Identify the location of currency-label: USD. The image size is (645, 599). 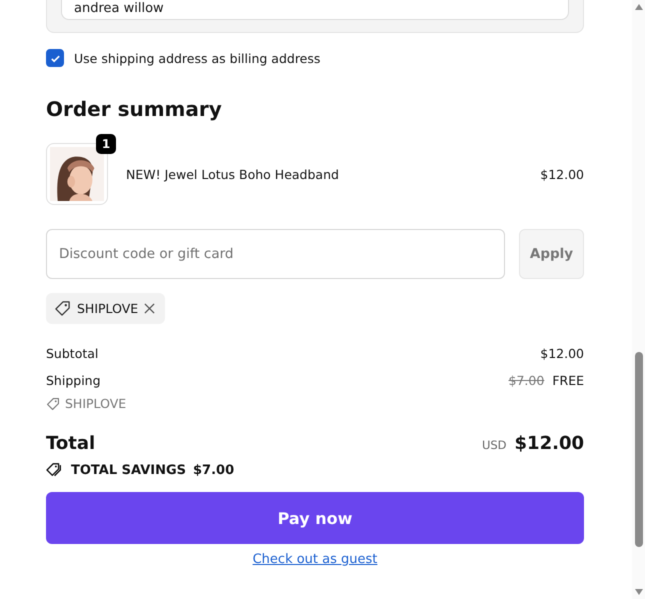
(494, 445).